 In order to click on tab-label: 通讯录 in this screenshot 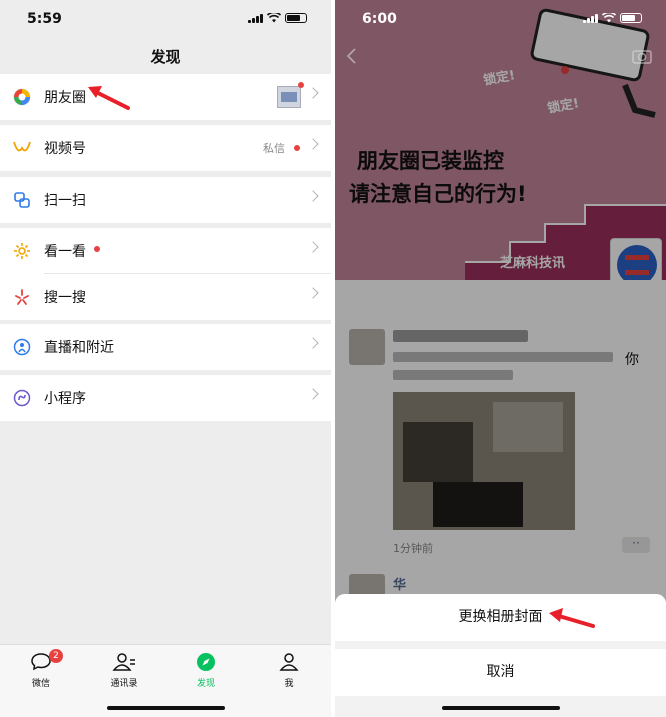, I will do `click(124, 684)`.